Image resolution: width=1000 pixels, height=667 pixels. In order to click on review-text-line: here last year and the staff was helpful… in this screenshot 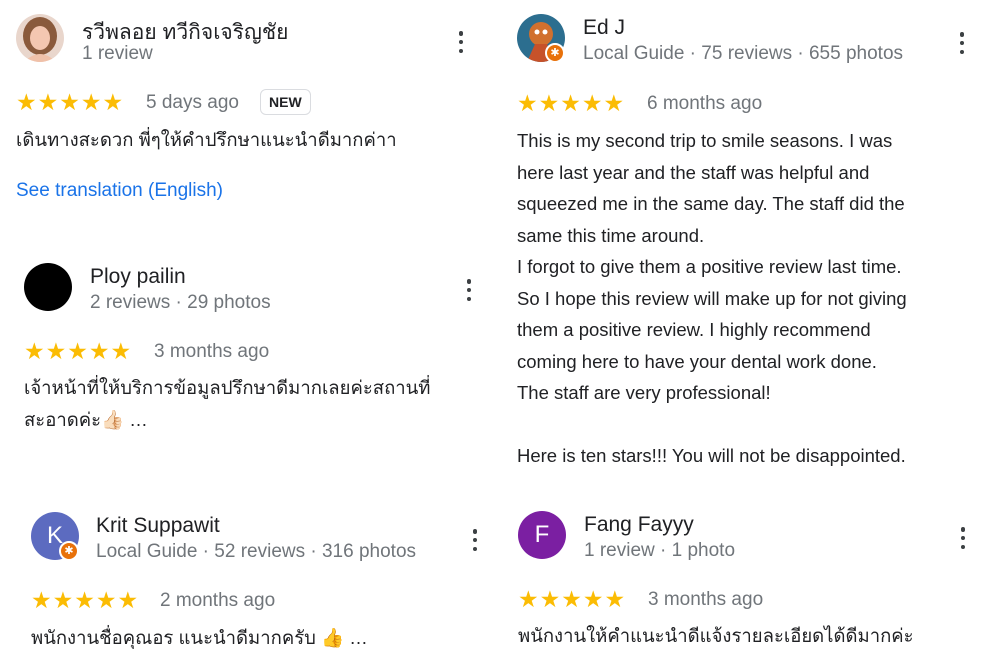, I will do `click(693, 172)`.